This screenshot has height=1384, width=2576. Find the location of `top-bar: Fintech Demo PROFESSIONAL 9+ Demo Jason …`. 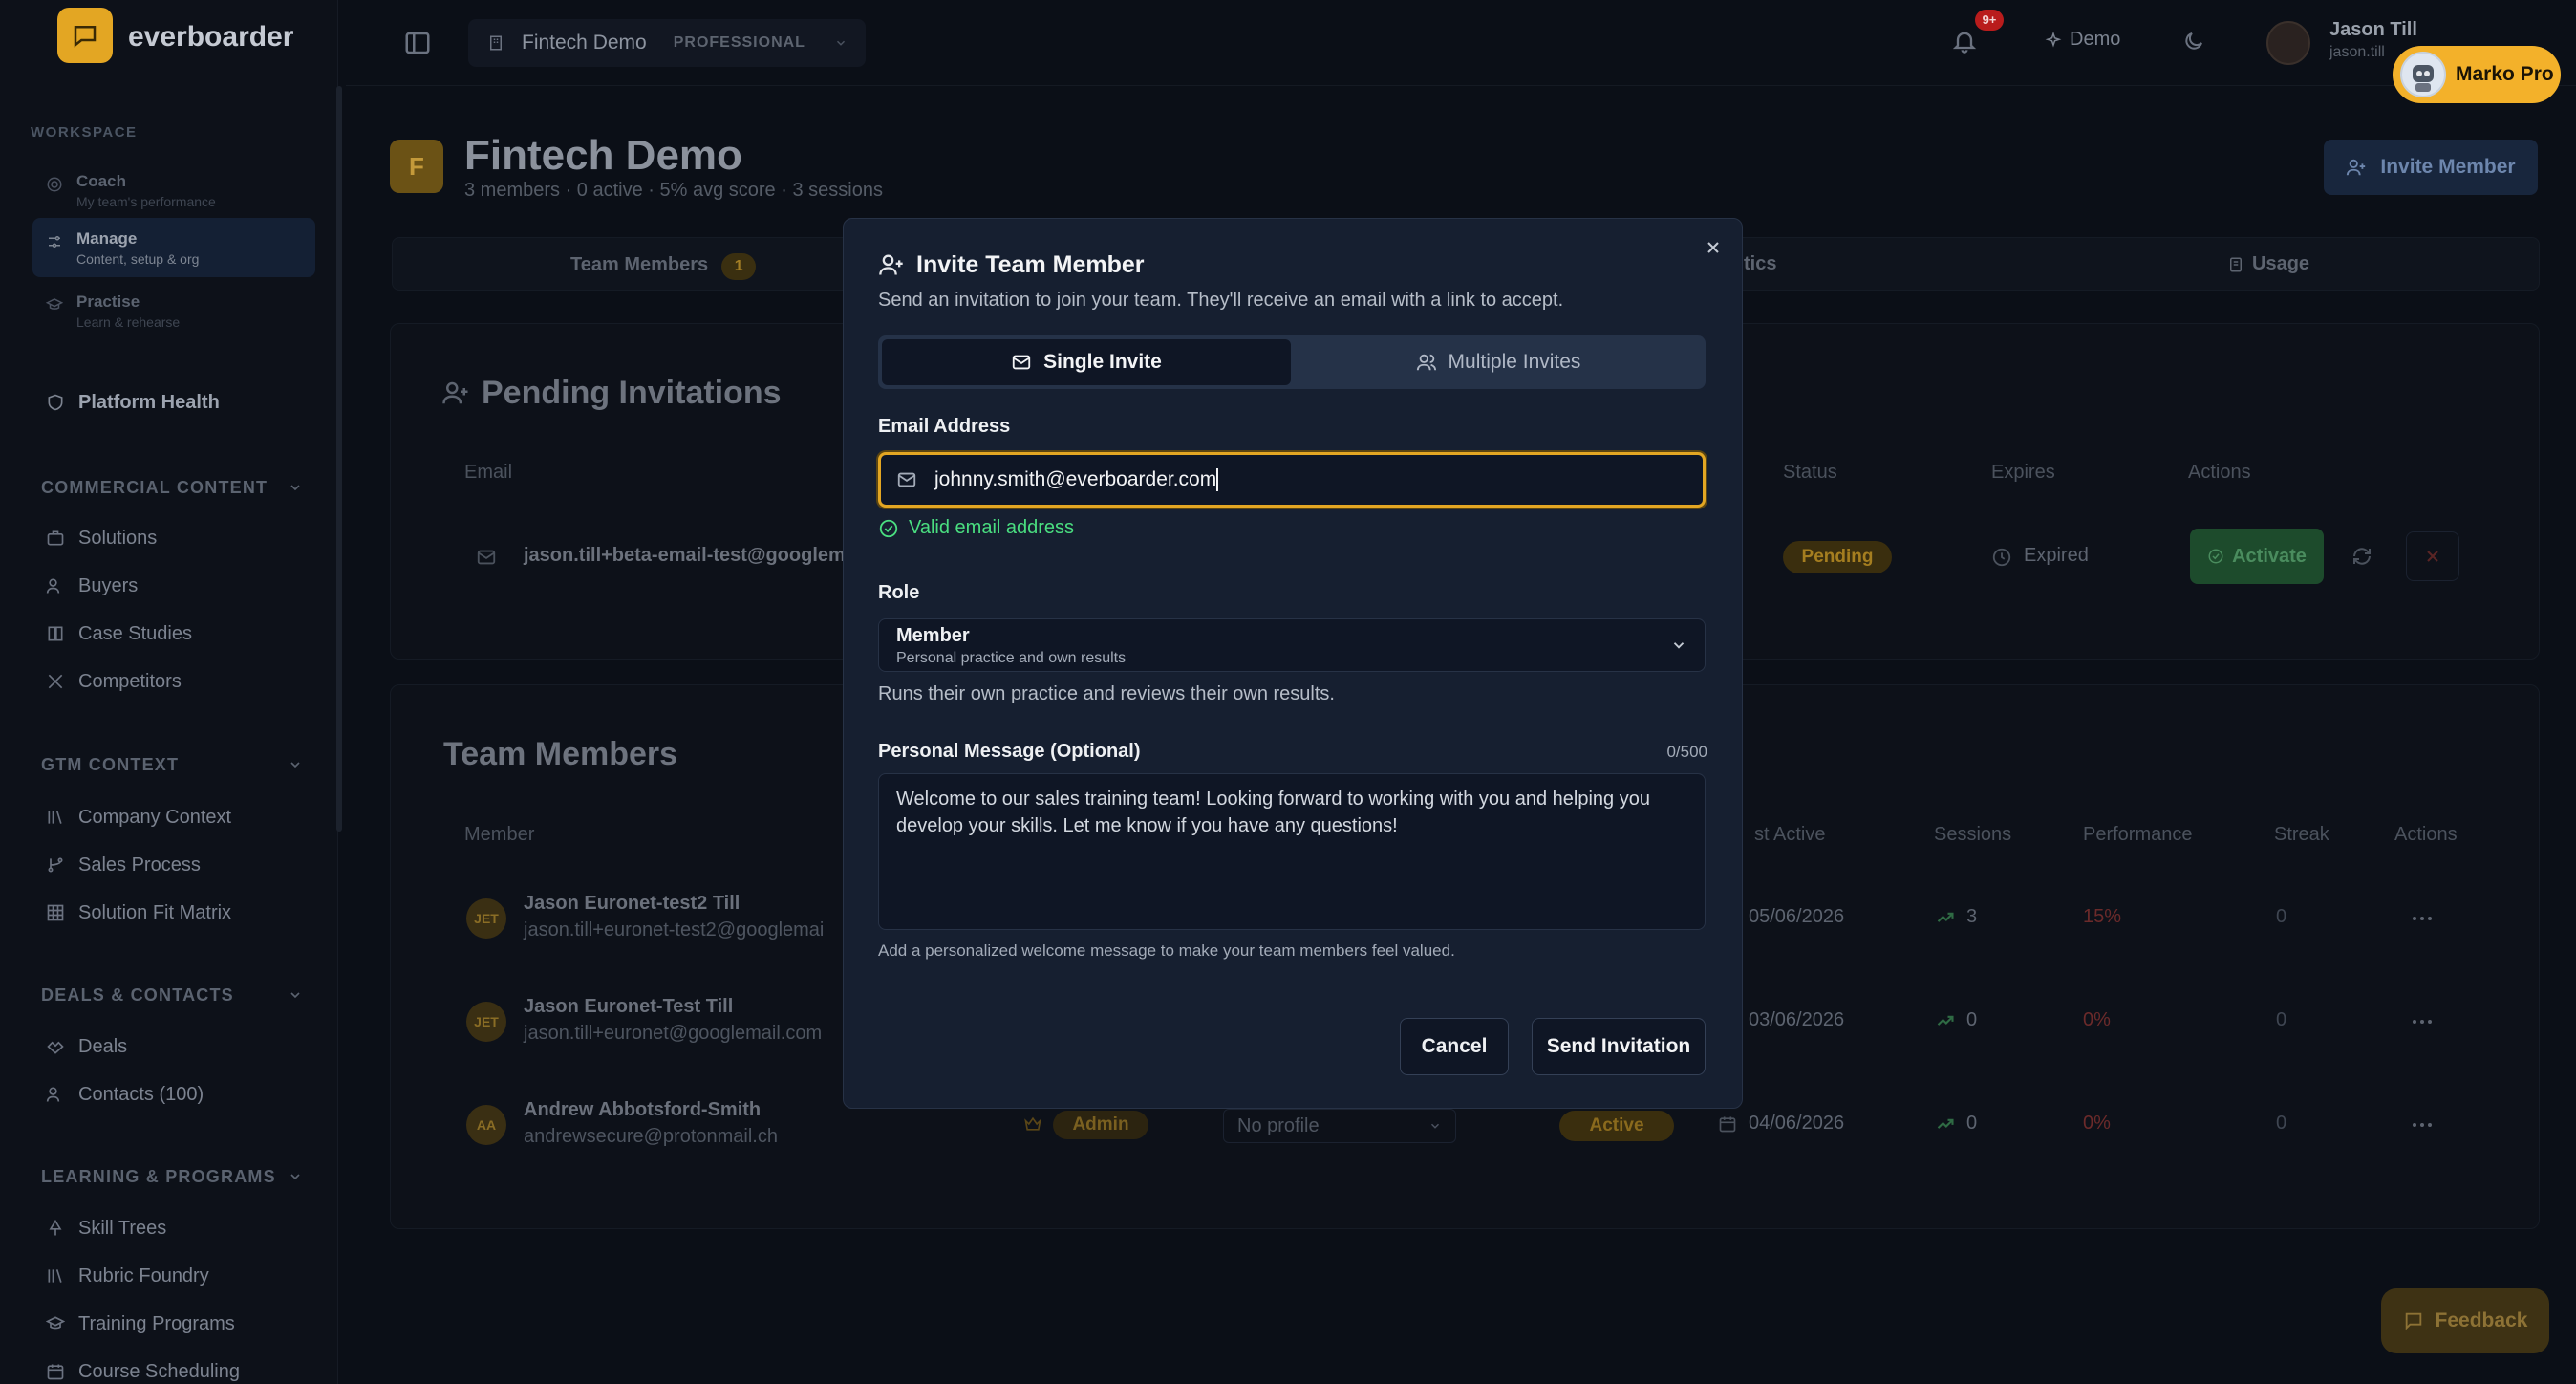

top-bar: Fintech Demo PROFESSIONAL 9+ Demo Jason … is located at coordinates (1461, 43).